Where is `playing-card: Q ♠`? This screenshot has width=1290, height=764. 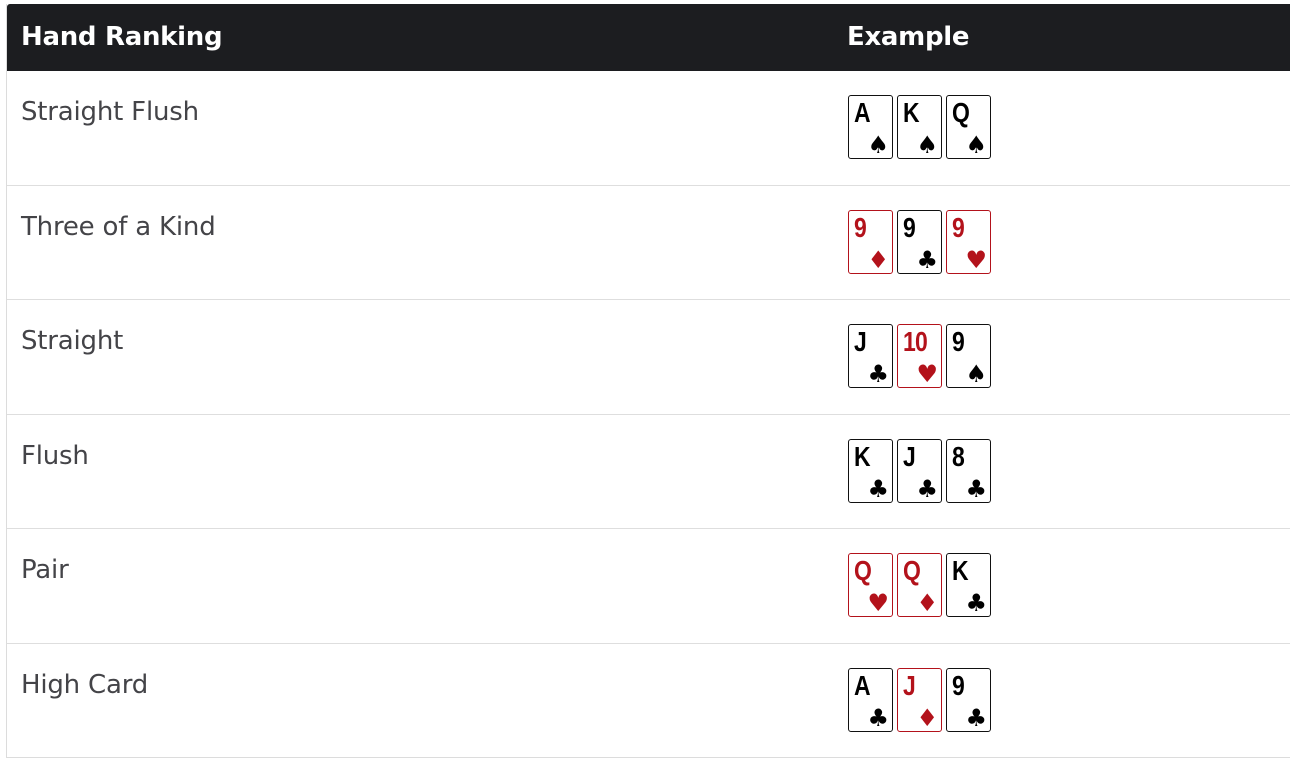
playing-card: Q ♠ is located at coordinates (968, 127).